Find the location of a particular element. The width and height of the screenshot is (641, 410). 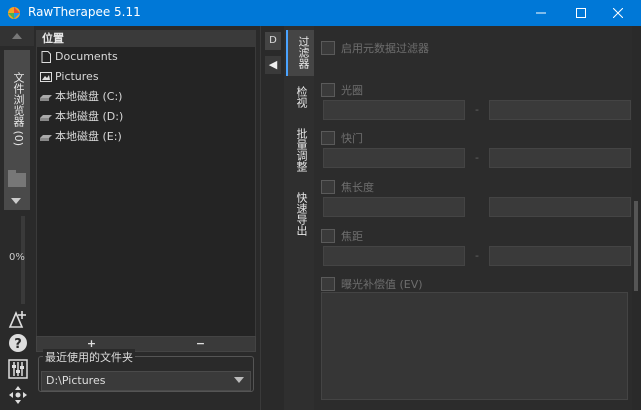

exposure-comp-label: 曝光补偿值 (EV) is located at coordinates (382, 284).